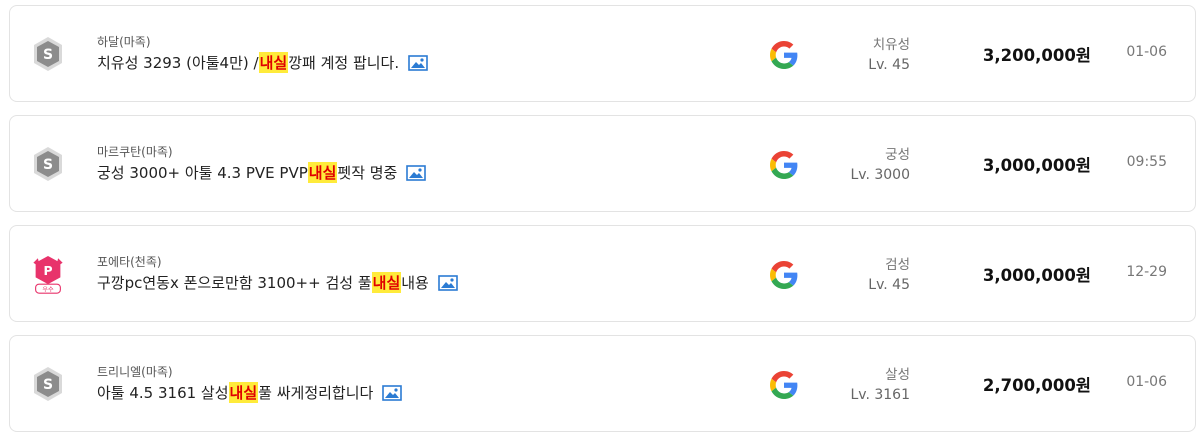  Describe the element at coordinates (163, 393) in the screenshot. I see `title-text: 아툴 4.5 3161 살성` at that location.